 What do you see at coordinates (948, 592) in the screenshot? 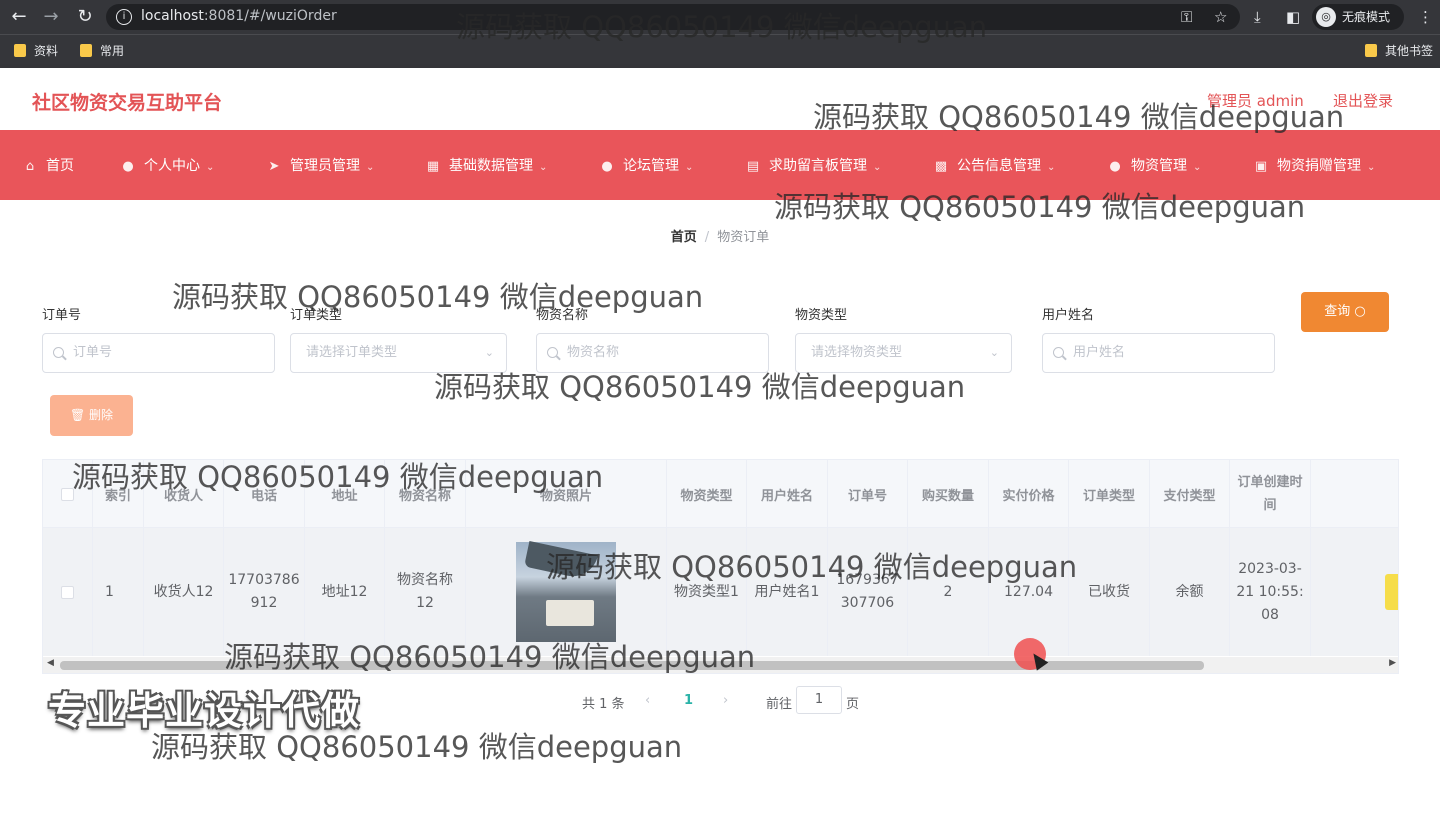
I see `cell-quantity: 2` at bounding box center [948, 592].